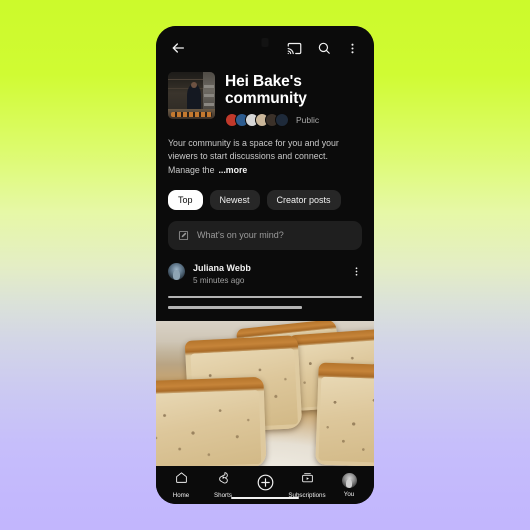 The height and width of the screenshot is (530, 530). I want to click on back-arrow-icon, so click(178, 48).